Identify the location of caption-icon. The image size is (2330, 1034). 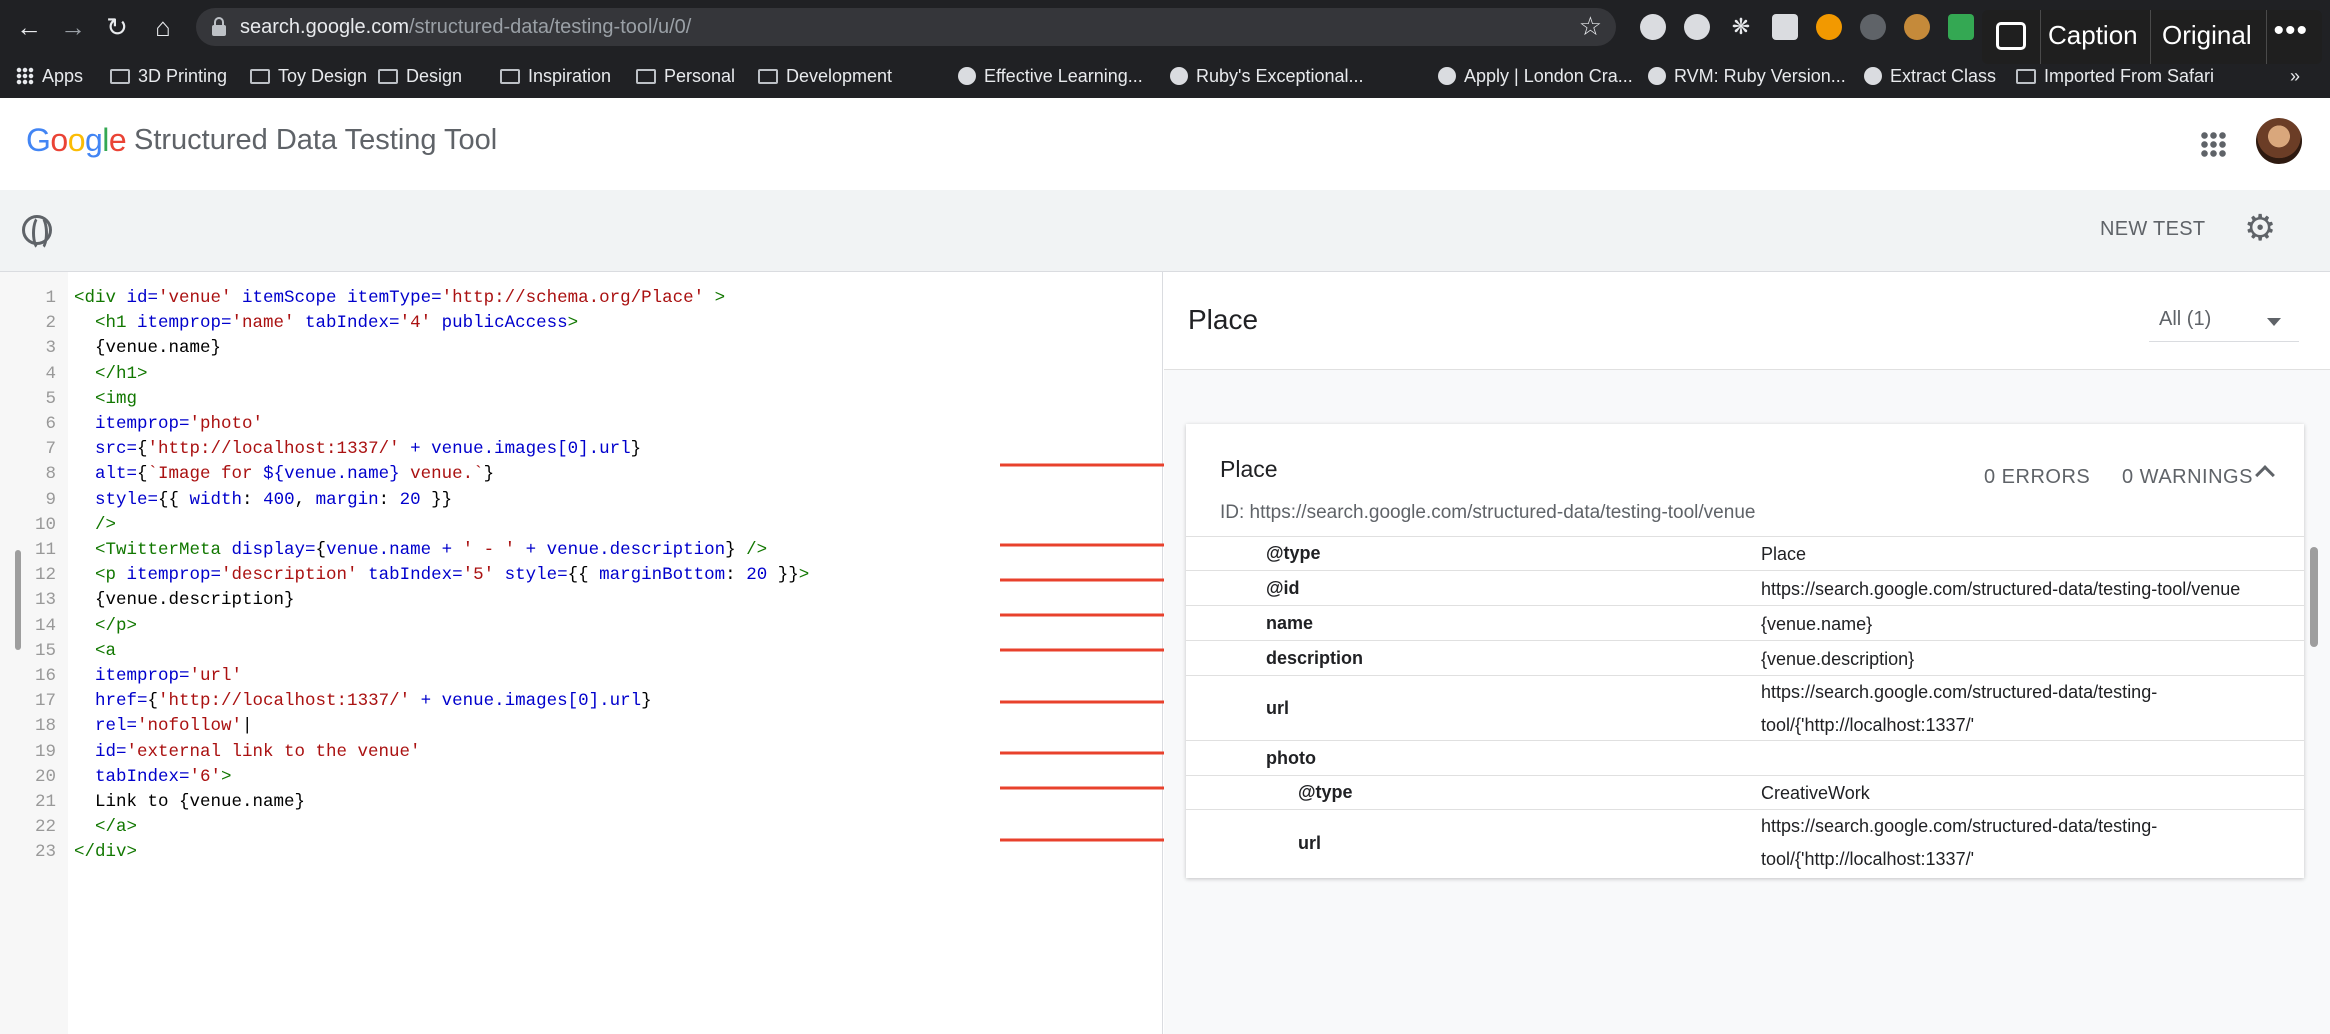
(2011, 36).